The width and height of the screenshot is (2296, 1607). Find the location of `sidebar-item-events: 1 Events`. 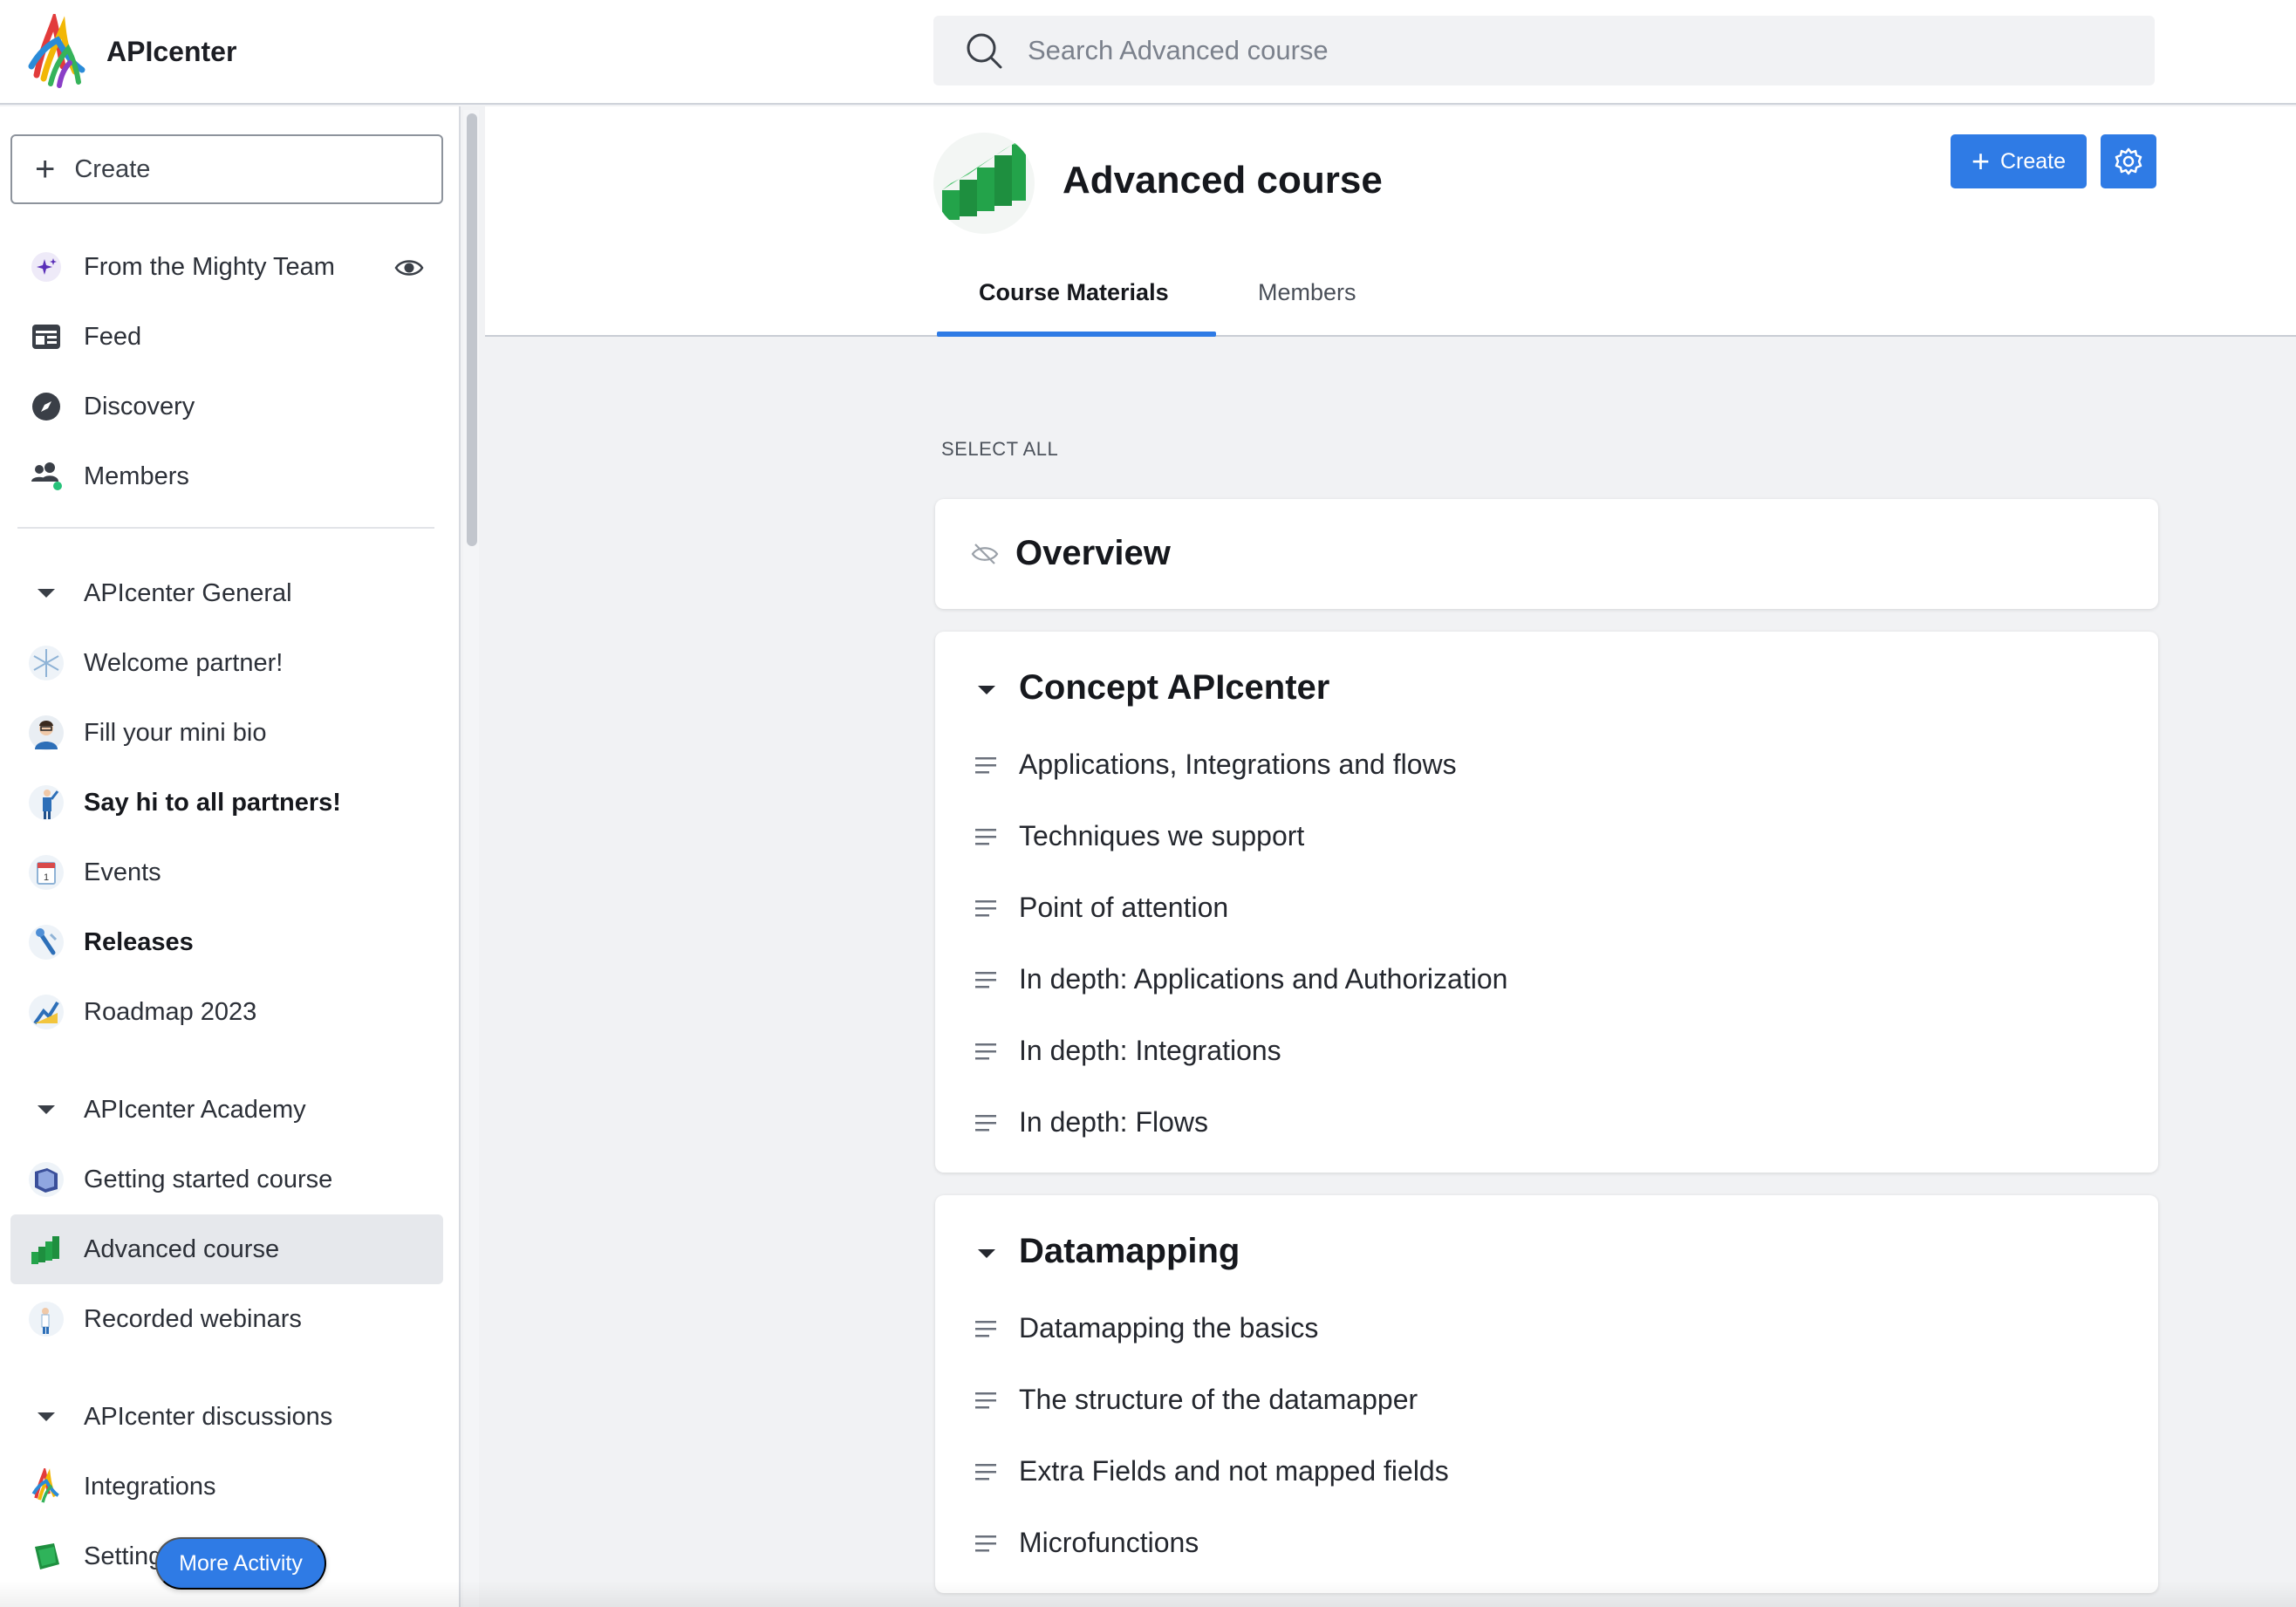

sidebar-item-events: 1 Events is located at coordinates (226, 872).